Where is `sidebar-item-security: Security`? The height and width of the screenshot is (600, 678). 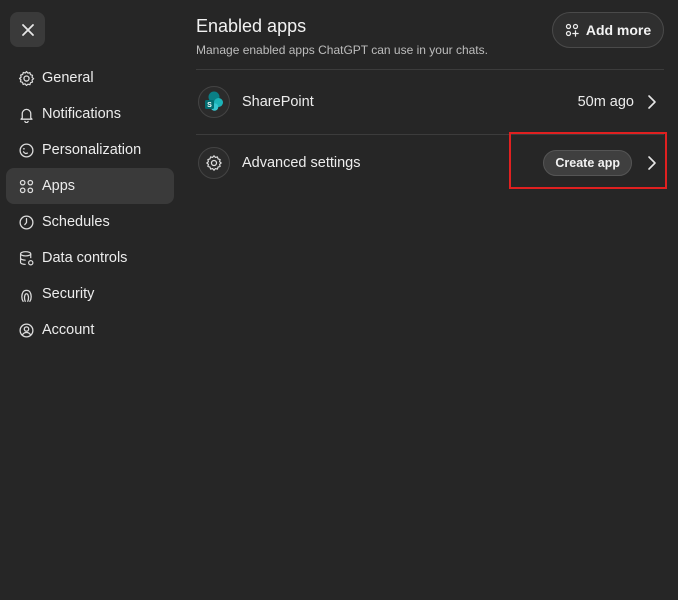 sidebar-item-security: Security is located at coordinates (90, 294).